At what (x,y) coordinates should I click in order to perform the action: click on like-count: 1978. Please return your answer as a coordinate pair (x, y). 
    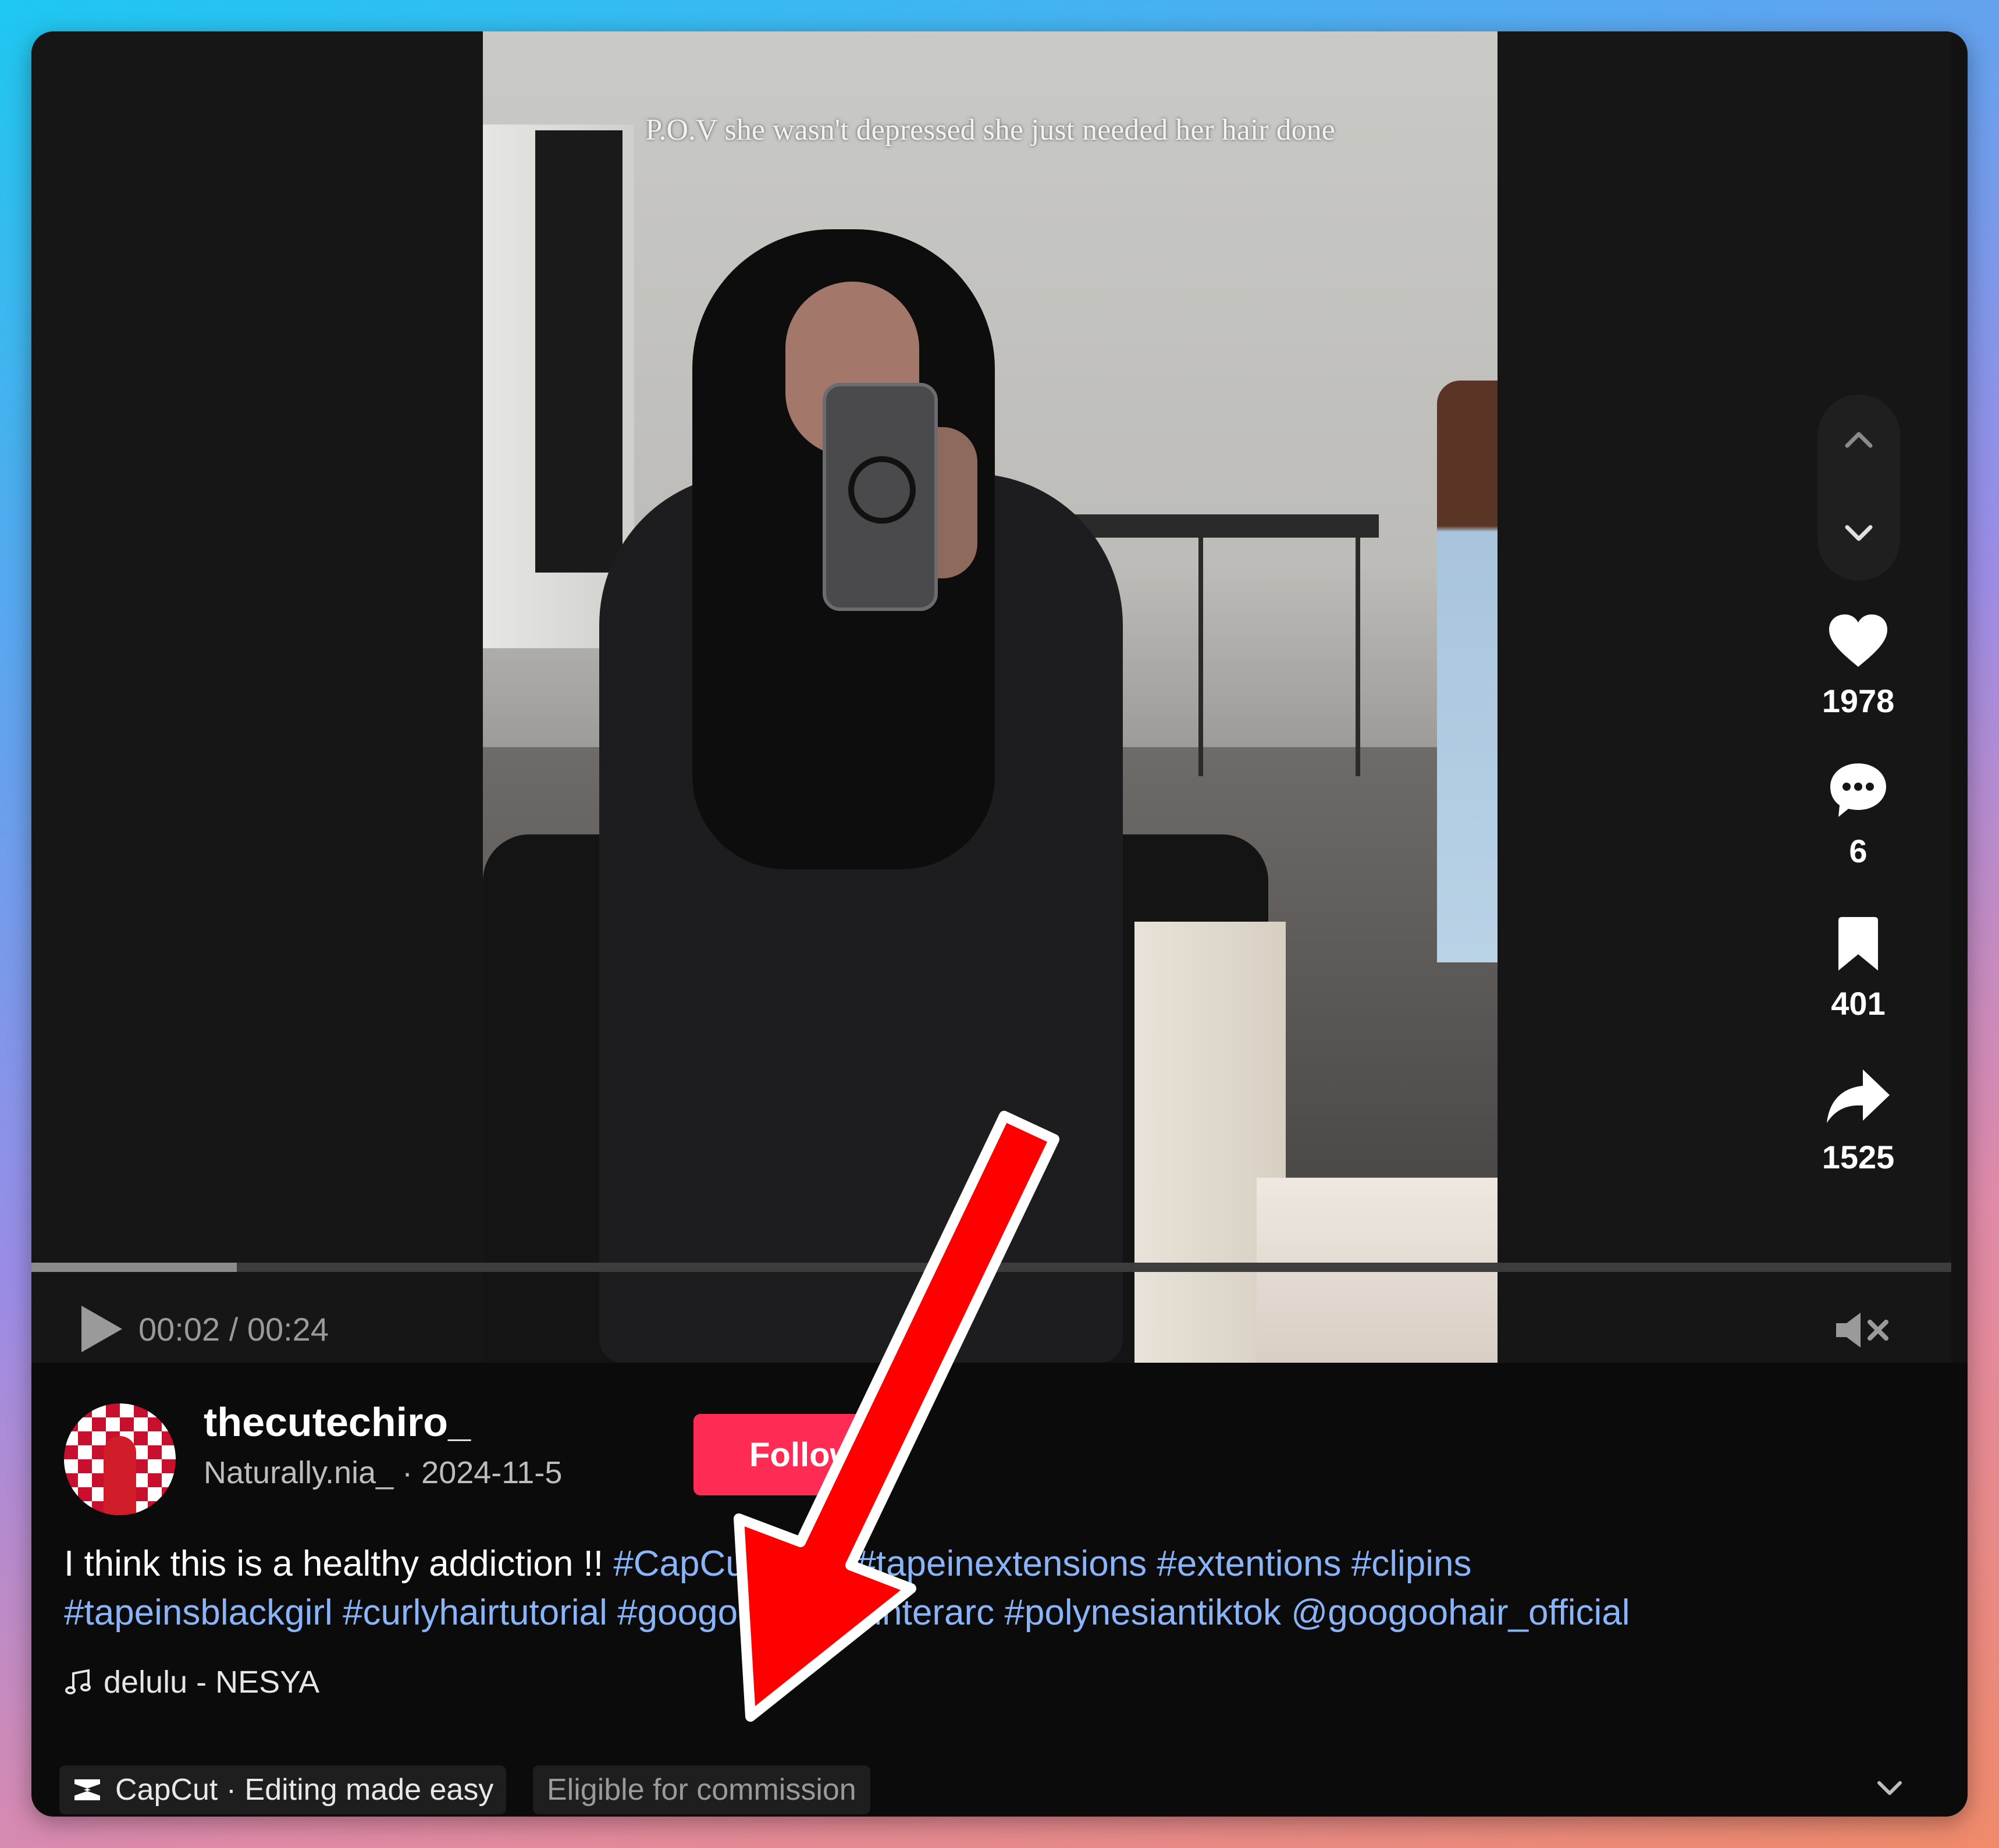
    Looking at the image, I should click on (1858, 701).